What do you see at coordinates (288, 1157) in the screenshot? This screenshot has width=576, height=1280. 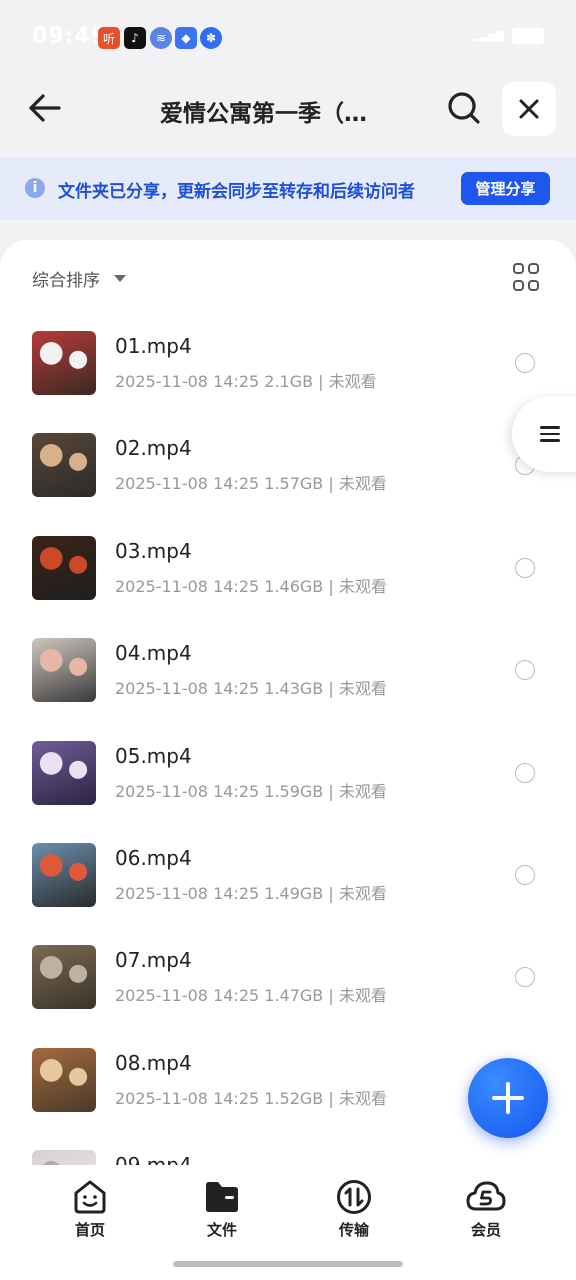 I see `file-row: 09.mp4` at bounding box center [288, 1157].